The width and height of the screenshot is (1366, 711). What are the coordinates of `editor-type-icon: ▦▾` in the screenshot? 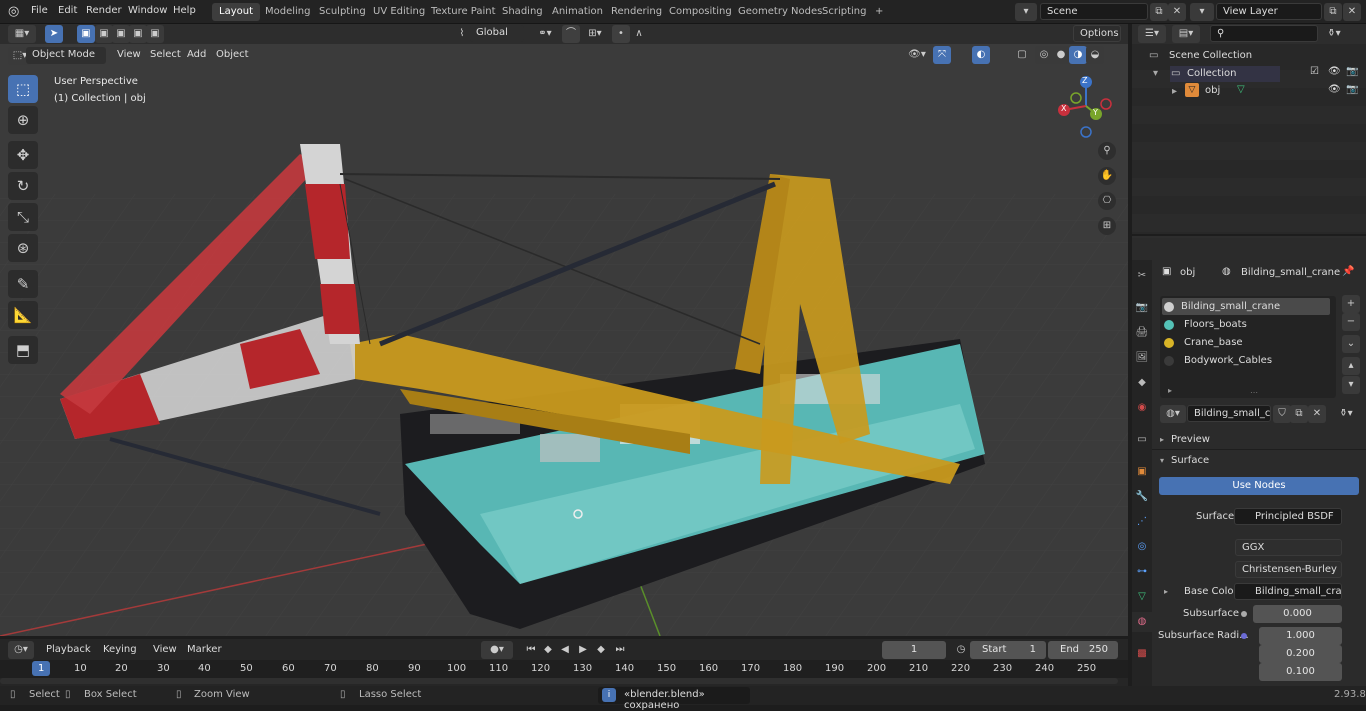 It's located at (22, 34).